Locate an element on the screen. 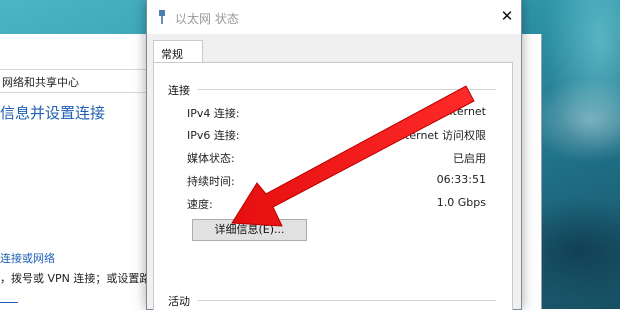 Image resolution: width=620 pixels, height=310 pixels. tab-general: 常规 is located at coordinates (178, 52).